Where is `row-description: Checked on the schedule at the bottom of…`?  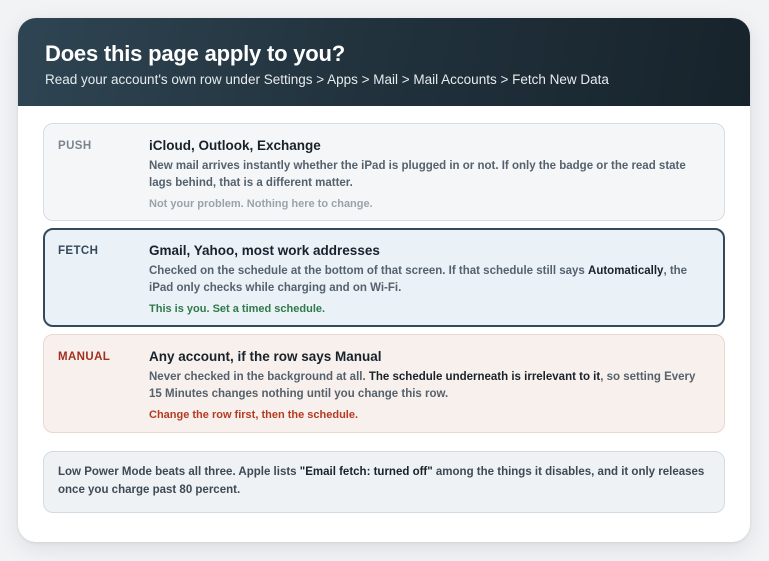 row-description: Checked on the schedule at the bottom of… is located at coordinates (429, 280).